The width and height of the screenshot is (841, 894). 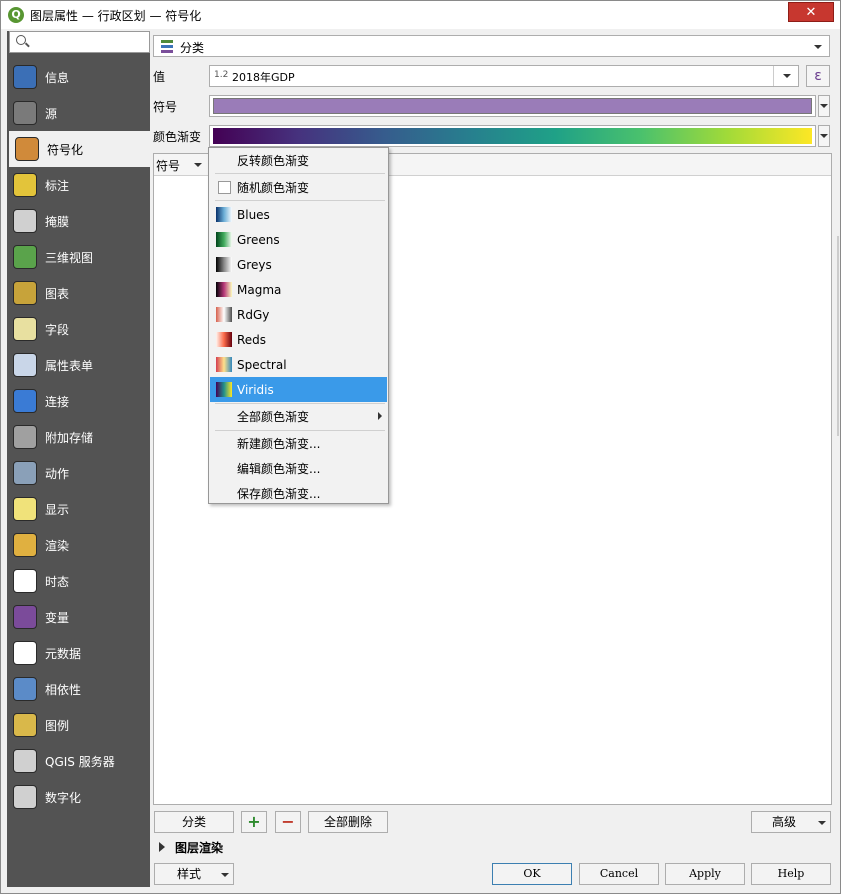 What do you see at coordinates (791, 874) in the screenshot?
I see `help-button: Help` at bounding box center [791, 874].